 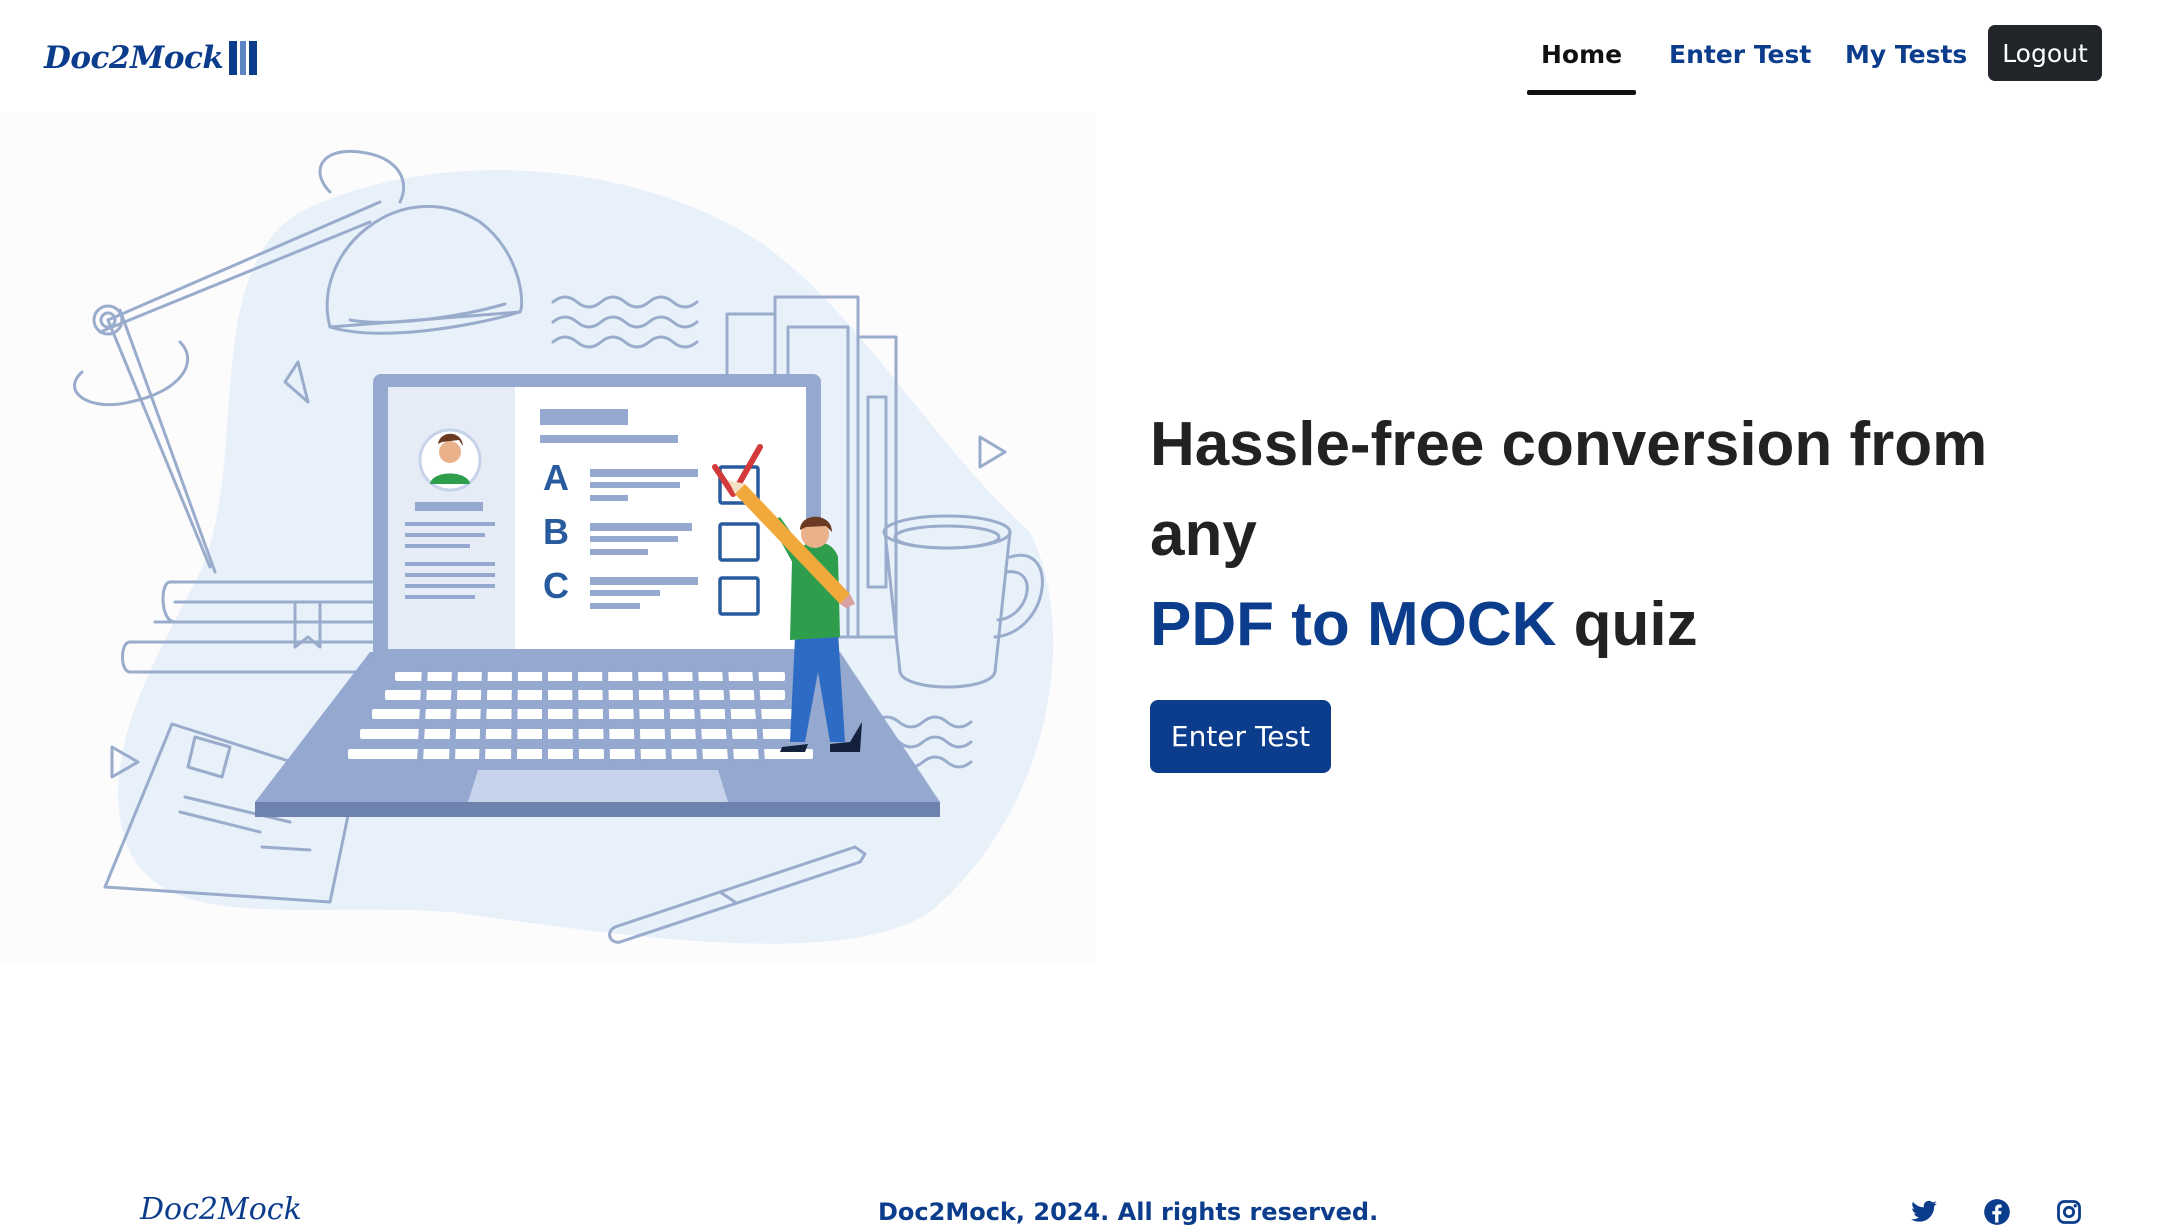 I want to click on enter-test-button: Enter Test, so click(x=1240, y=736).